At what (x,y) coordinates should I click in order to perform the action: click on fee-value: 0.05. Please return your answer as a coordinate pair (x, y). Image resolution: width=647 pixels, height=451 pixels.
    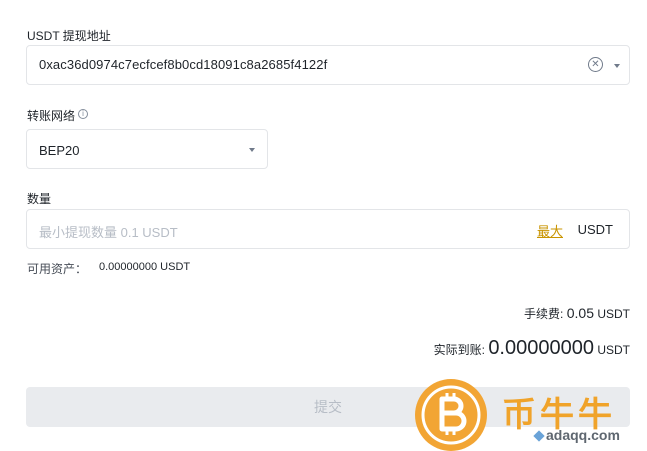
    Looking at the image, I should click on (580, 313).